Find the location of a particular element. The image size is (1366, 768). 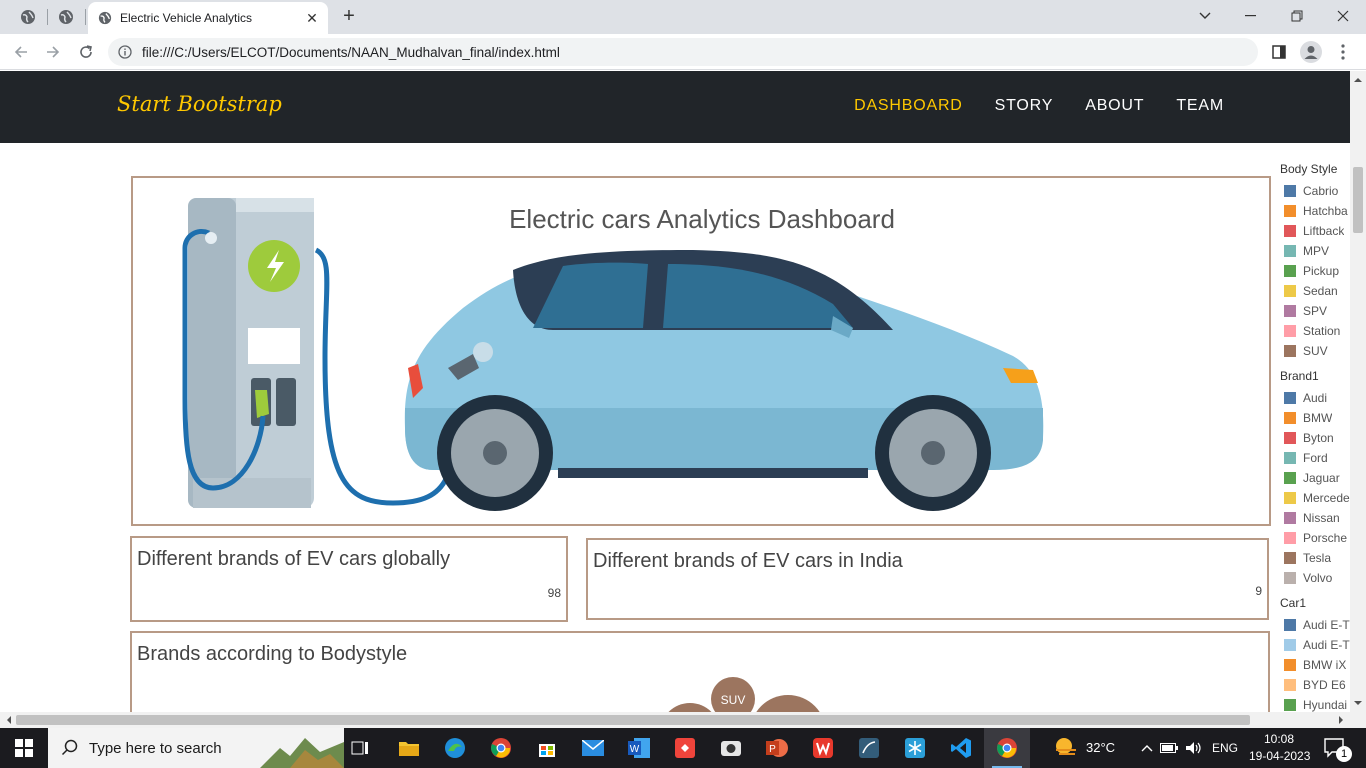

start-button is located at coordinates (24, 748).